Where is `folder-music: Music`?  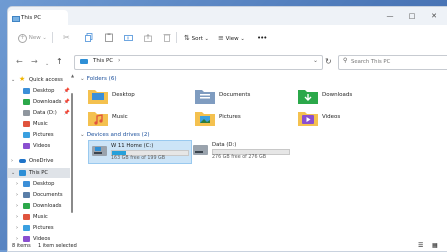
folder-music: Music is located at coordinates (138, 119).